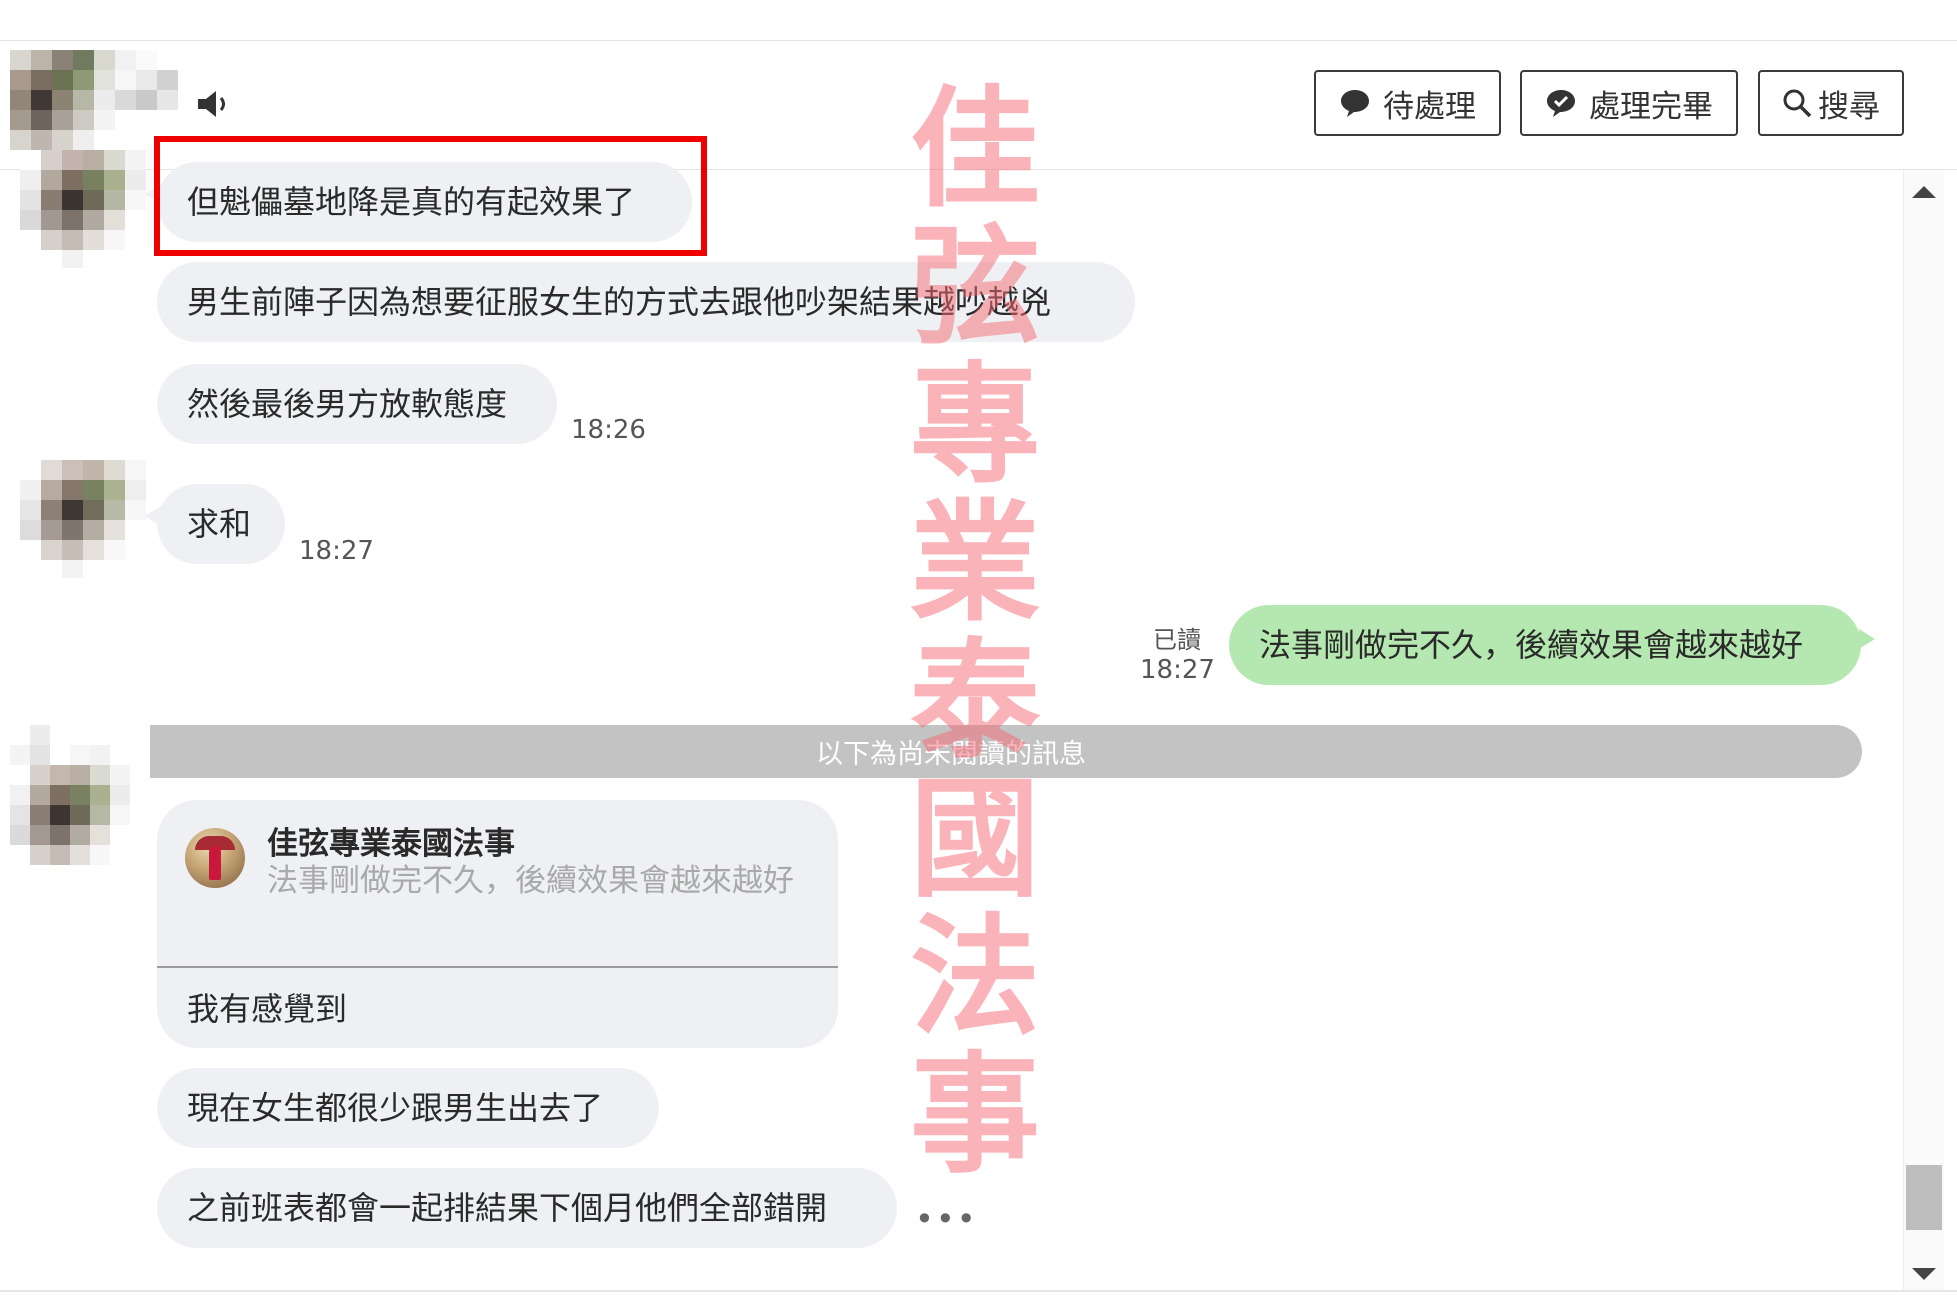 This screenshot has height=1300, width=1957. Describe the element at coordinates (430, 196) in the screenshot. I see `highlight-annotation-box` at that location.